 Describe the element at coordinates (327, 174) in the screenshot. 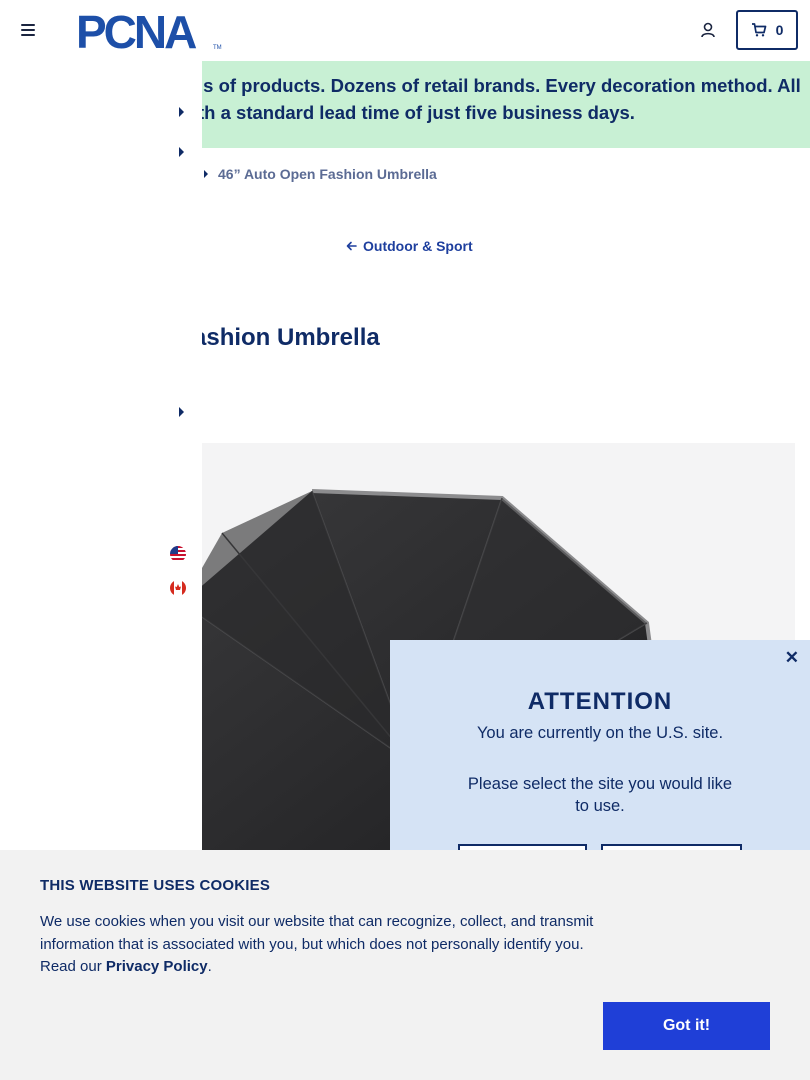

I see `breadcrumb-current-label: 46” Auto Open Fashion Umbrella` at that location.